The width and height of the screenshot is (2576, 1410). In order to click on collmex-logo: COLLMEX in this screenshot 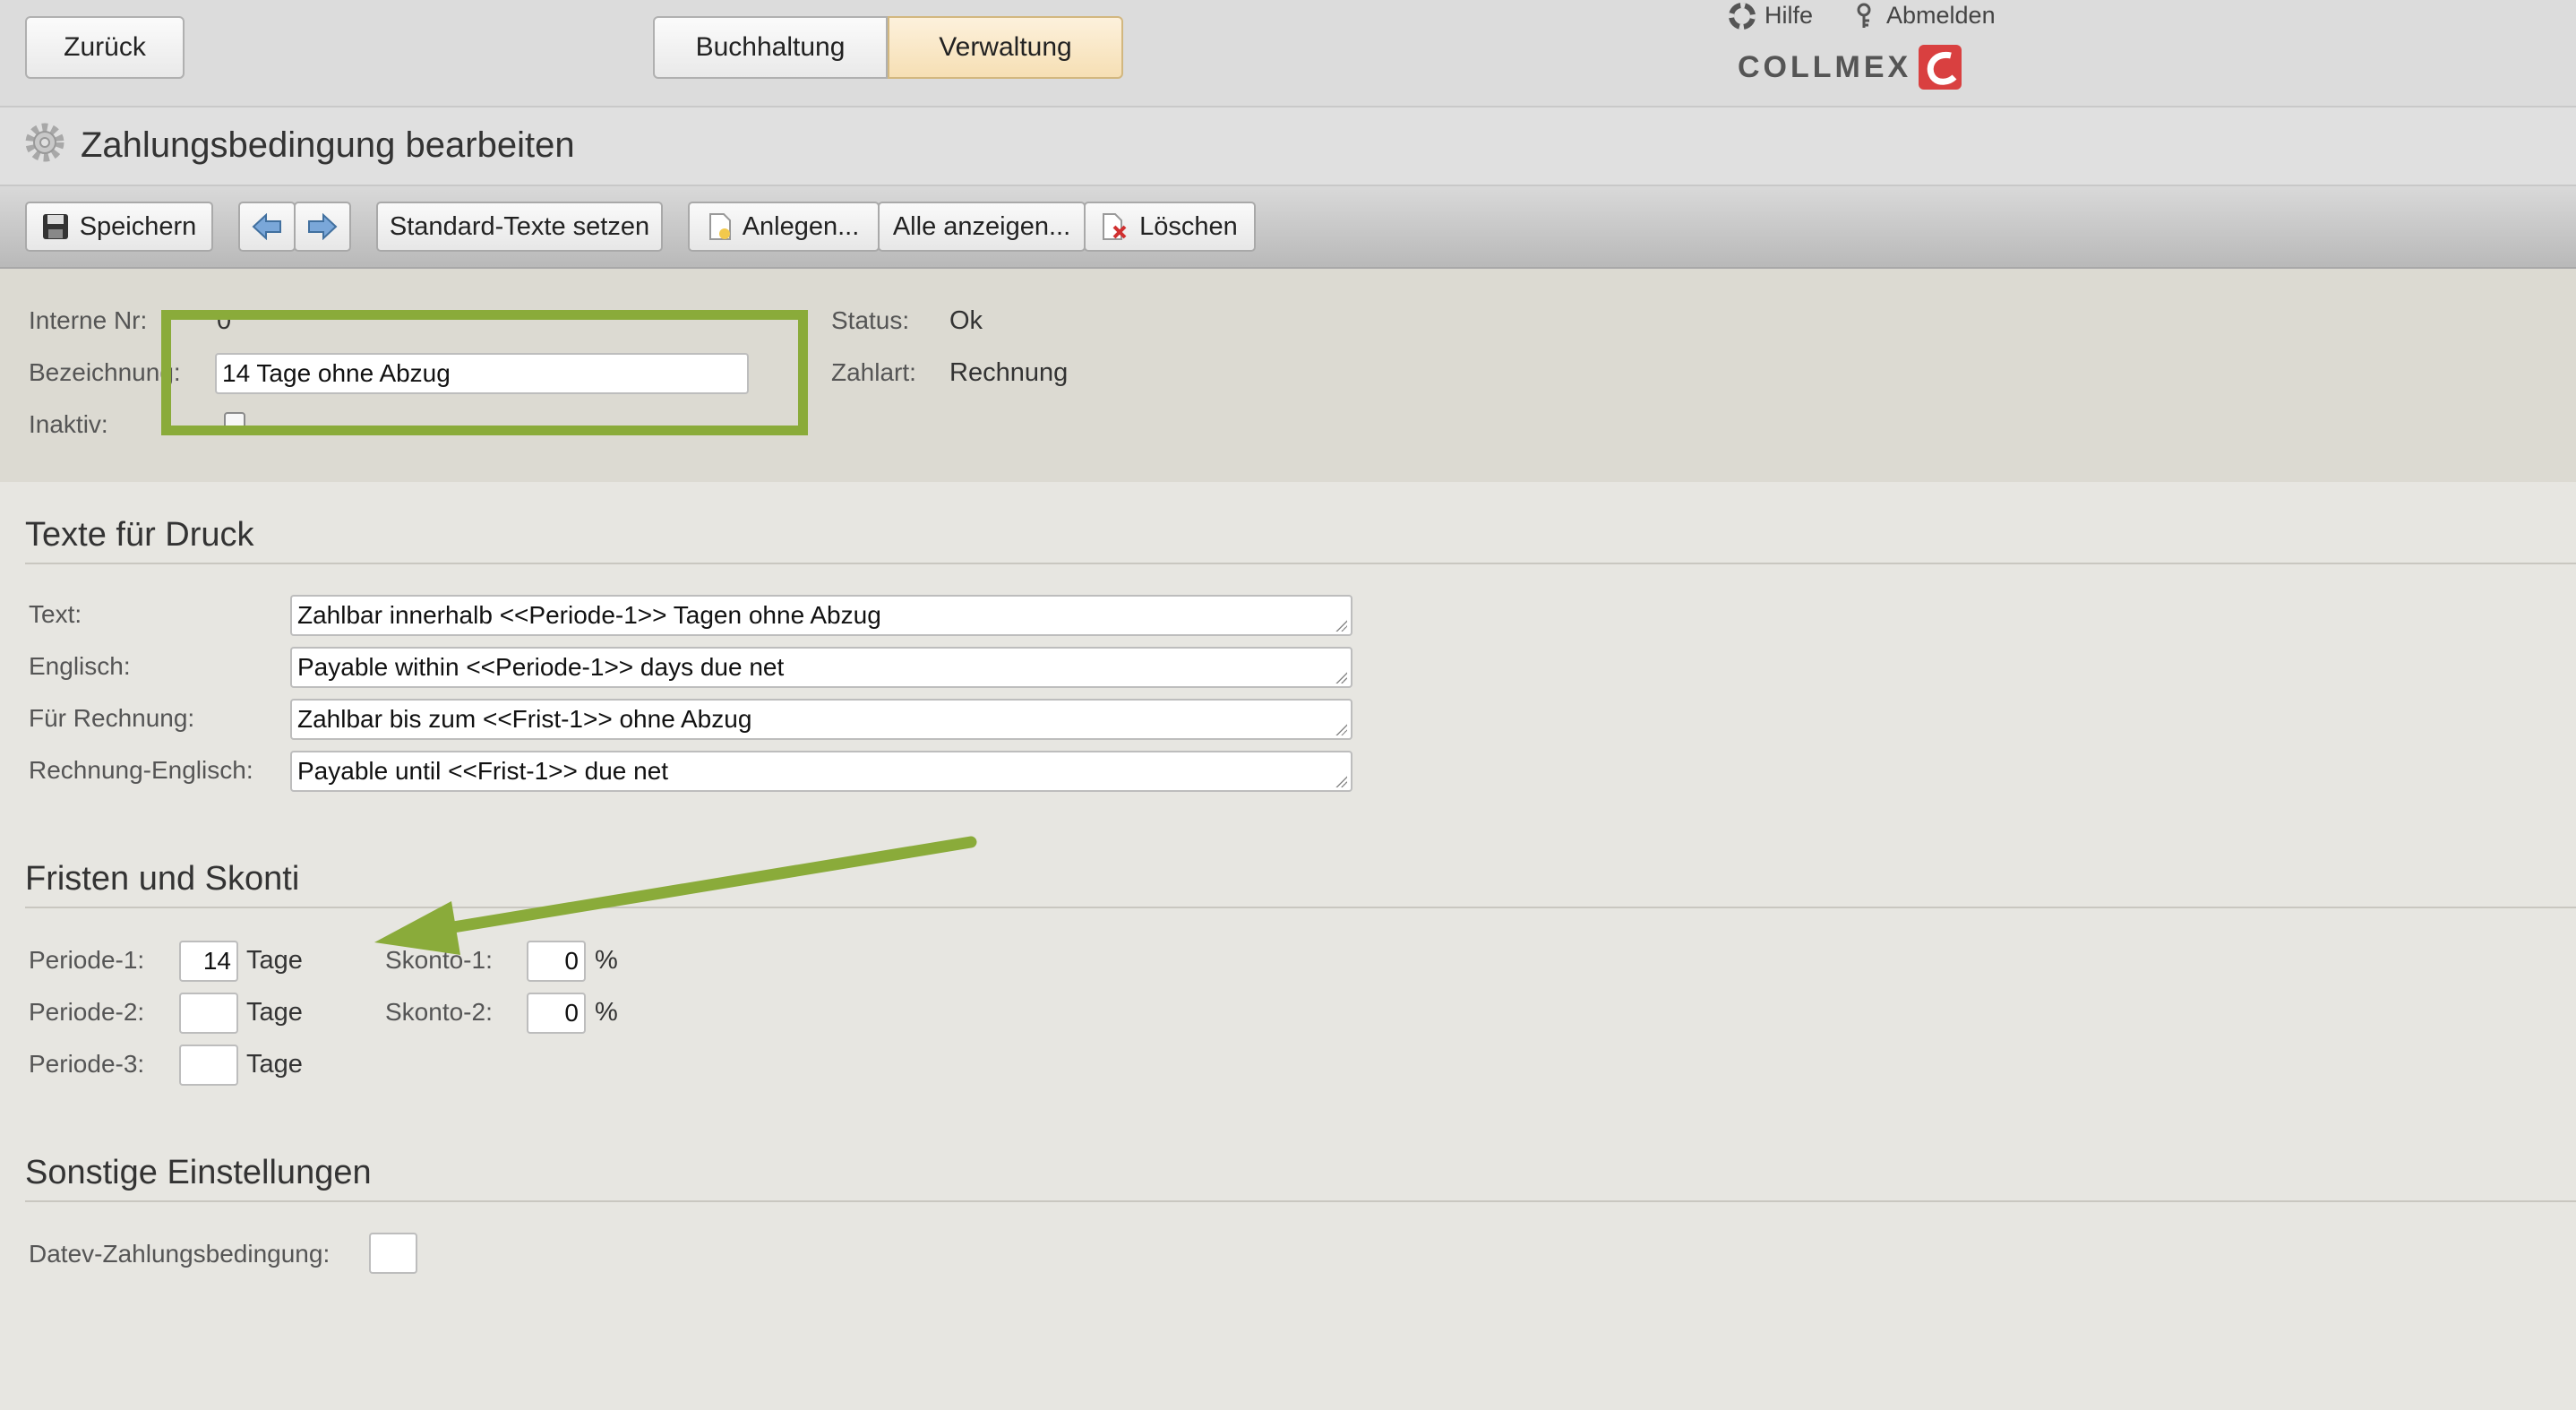, I will do `click(1850, 67)`.